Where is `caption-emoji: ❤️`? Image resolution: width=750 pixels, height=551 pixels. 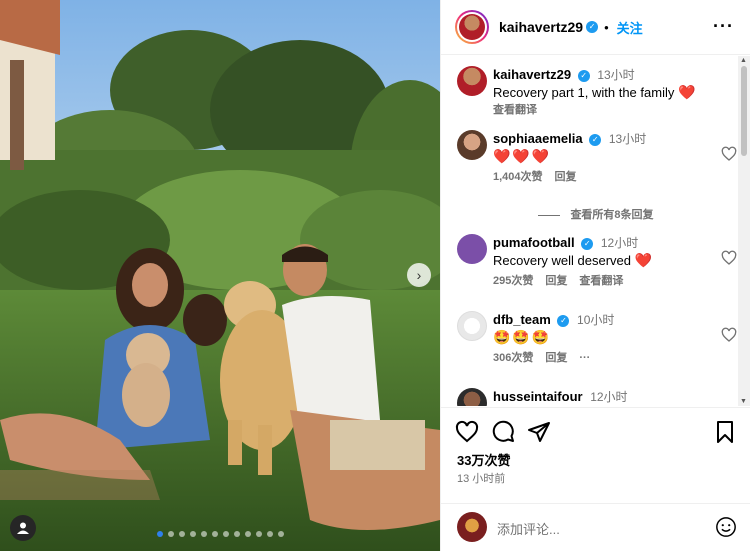 caption-emoji: ❤️ is located at coordinates (687, 92).